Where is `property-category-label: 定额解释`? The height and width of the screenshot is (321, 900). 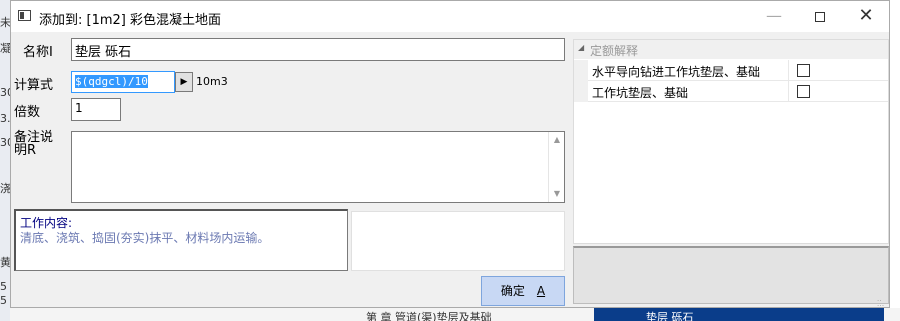 property-category-label: 定额解释 is located at coordinates (614, 51).